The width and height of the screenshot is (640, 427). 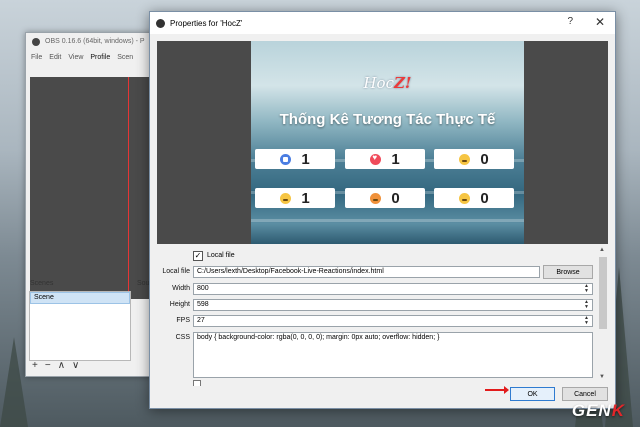 I want to click on obs-menu-bar: File Edit View Profile Scen, so click(x=95, y=57).